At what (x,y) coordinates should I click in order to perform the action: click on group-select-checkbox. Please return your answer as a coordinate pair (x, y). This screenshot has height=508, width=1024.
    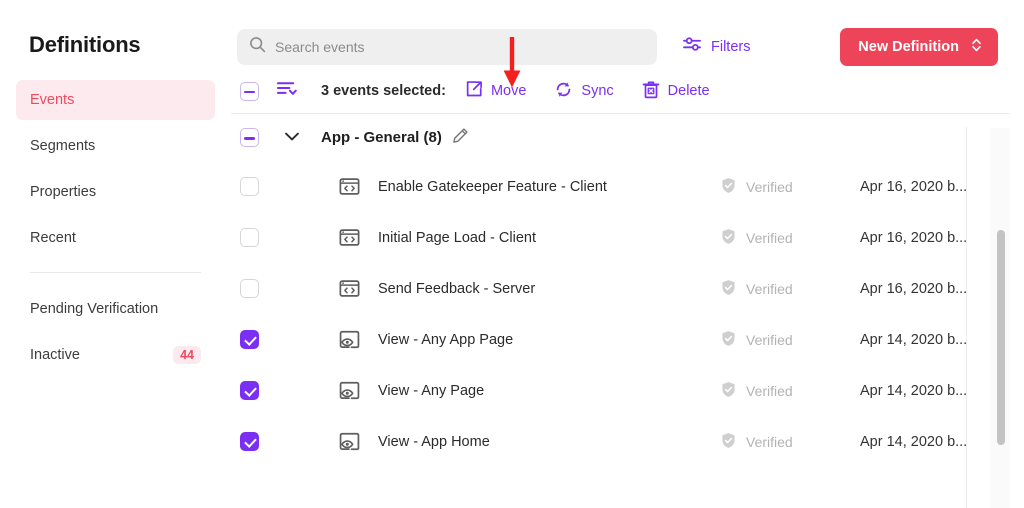
    Looking at the image, I should click on (249, 137).